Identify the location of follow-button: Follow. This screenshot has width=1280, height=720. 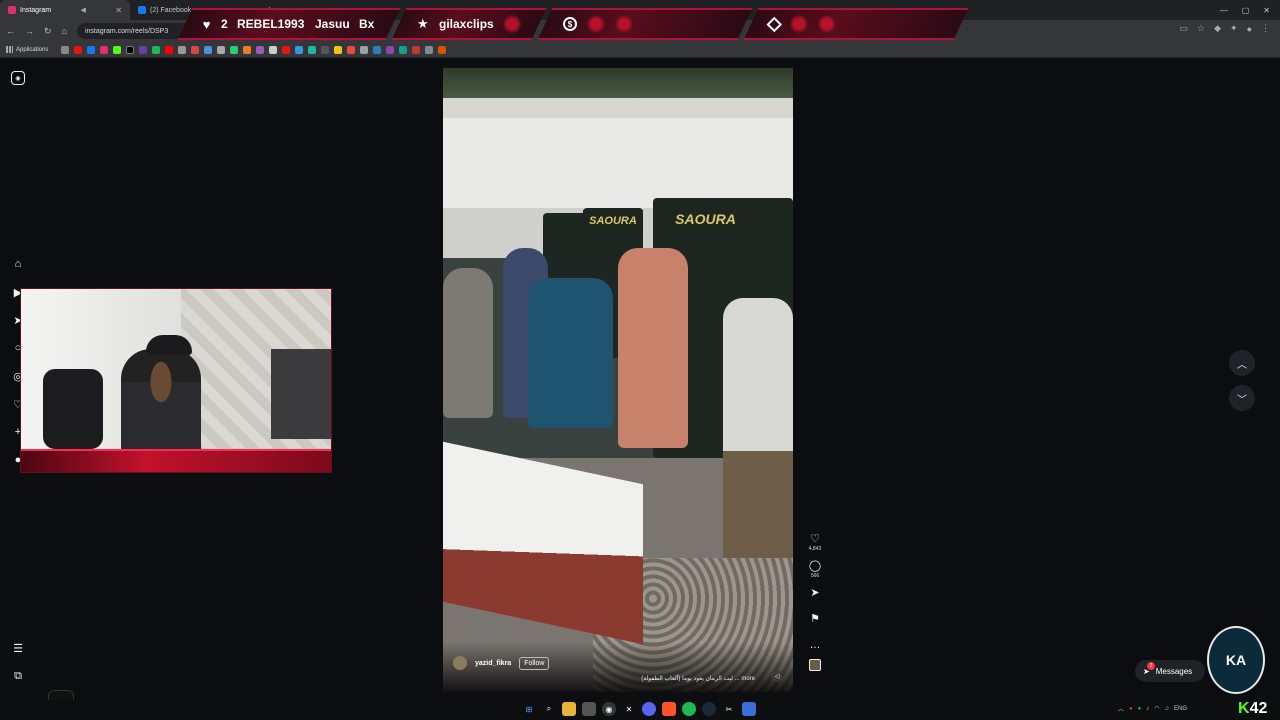
(534, 663).